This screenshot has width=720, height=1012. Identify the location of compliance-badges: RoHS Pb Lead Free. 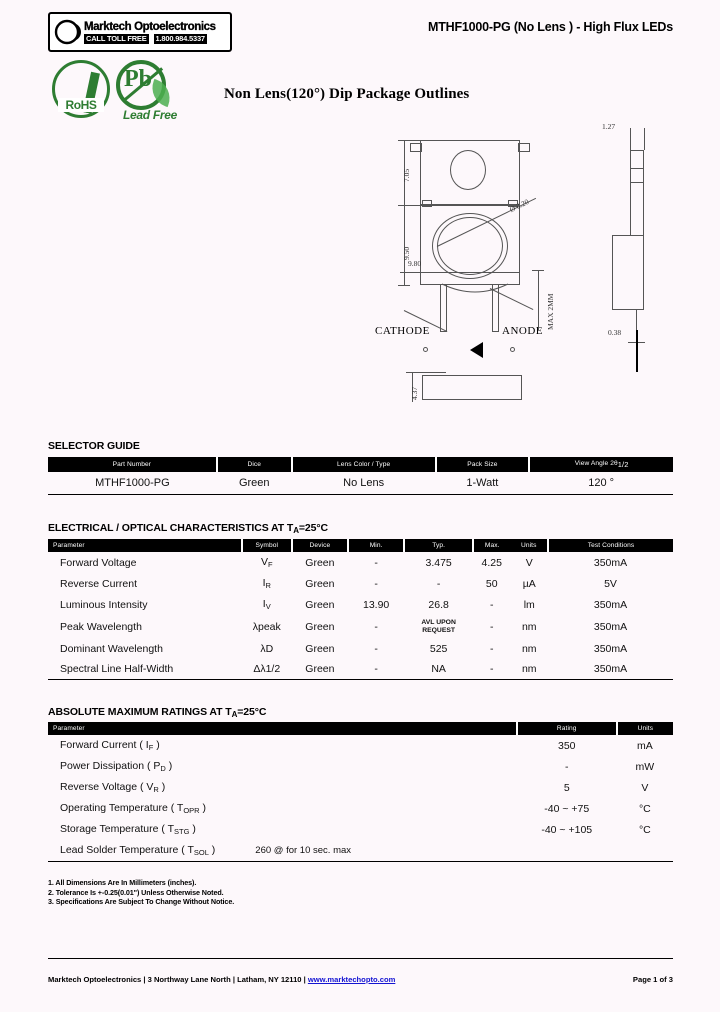
(132, 93).